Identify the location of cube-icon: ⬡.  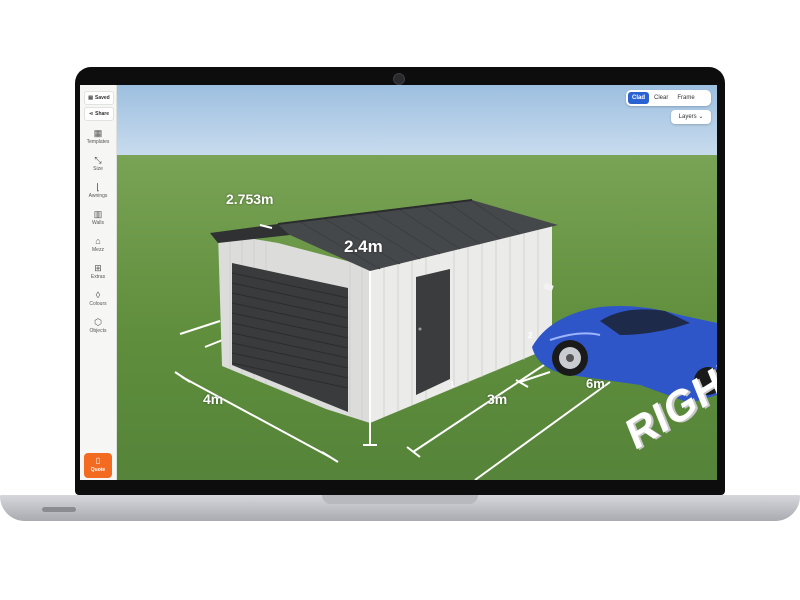
(98, 322).